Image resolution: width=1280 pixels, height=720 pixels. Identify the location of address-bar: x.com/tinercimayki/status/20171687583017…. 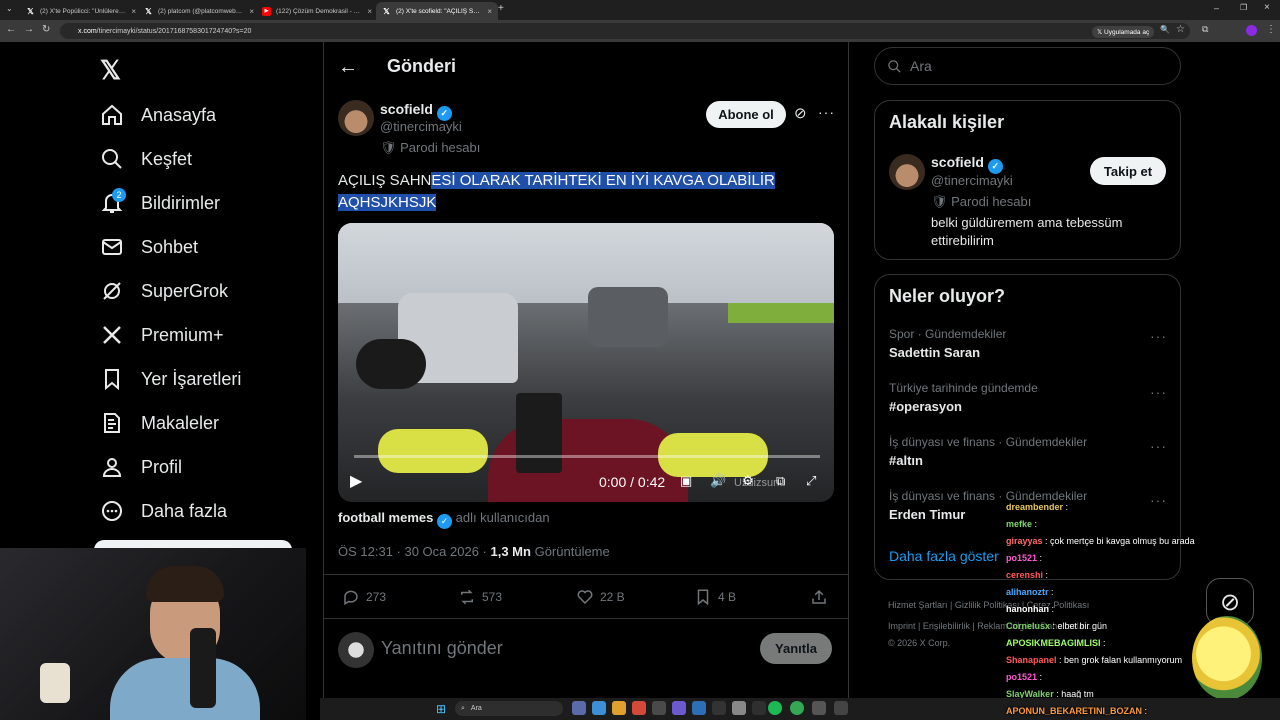
(625, 31).